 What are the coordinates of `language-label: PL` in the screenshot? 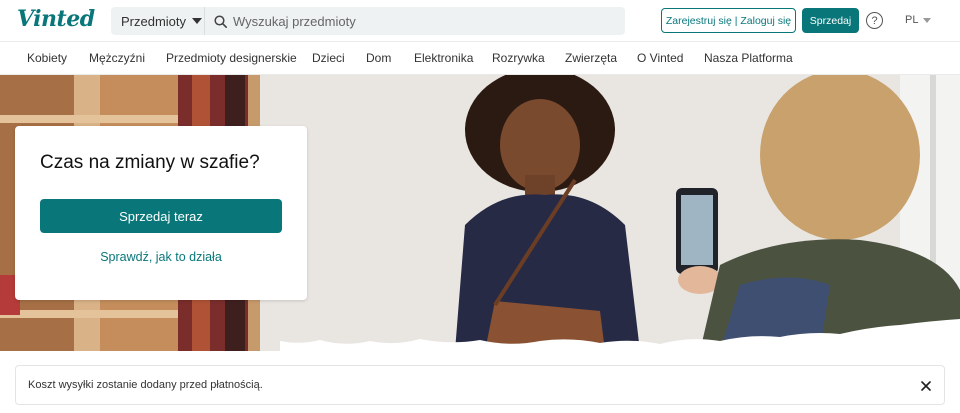 It's located at (912, 20).